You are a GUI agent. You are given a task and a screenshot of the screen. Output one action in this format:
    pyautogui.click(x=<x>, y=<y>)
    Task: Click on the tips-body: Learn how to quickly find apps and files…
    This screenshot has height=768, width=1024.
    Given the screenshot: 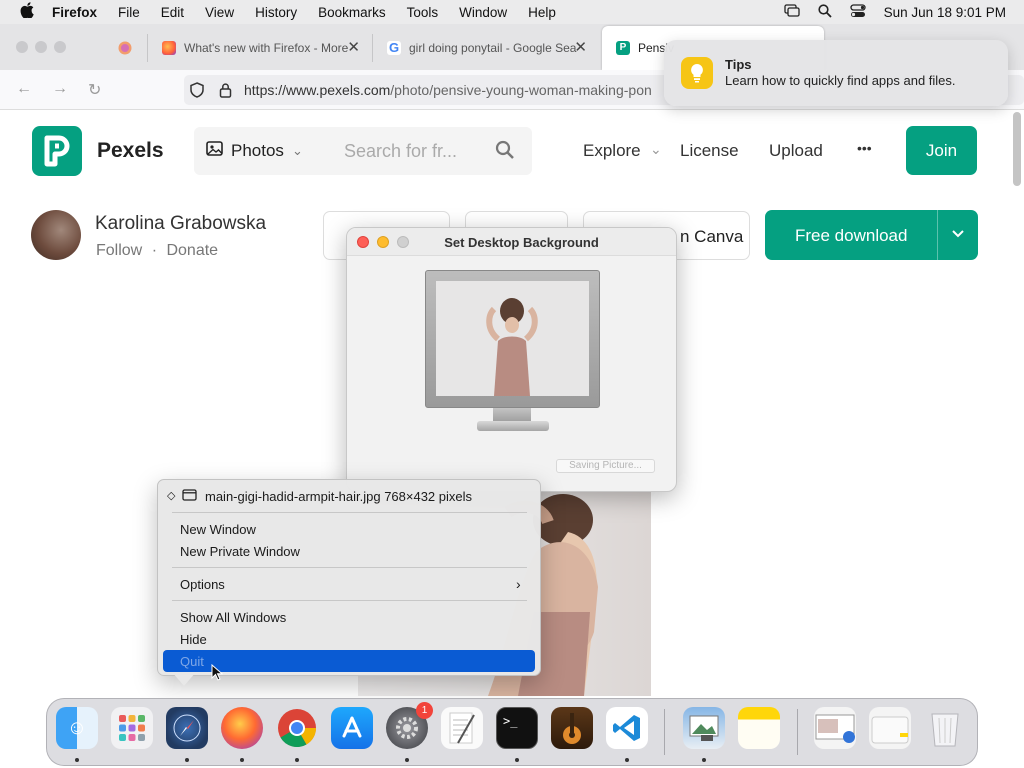 What is the action you would take?
    pyautogui.click(x=840, y=80)
    